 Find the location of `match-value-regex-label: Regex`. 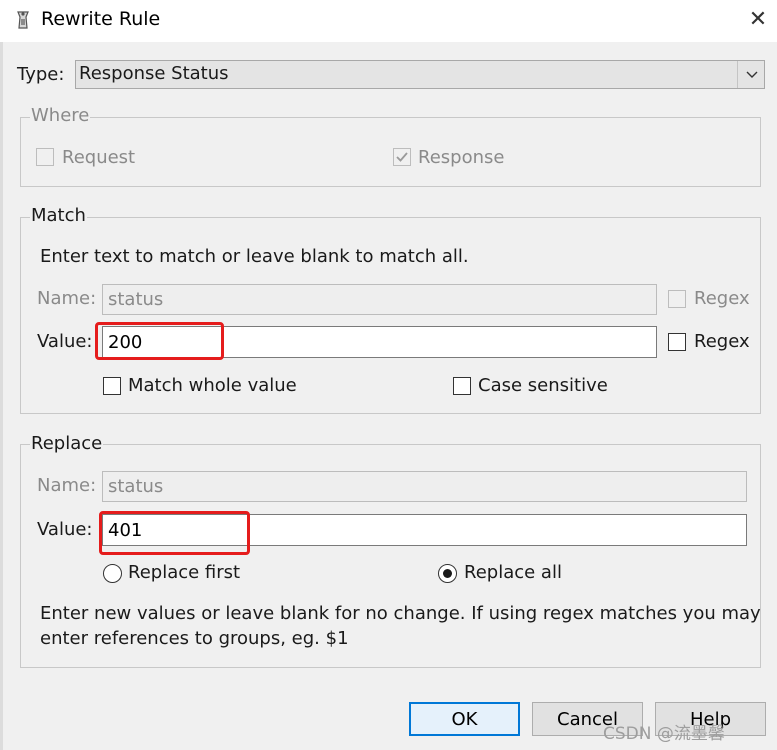

match-value-regex-label: Regex is located at coordinates (722, 341).